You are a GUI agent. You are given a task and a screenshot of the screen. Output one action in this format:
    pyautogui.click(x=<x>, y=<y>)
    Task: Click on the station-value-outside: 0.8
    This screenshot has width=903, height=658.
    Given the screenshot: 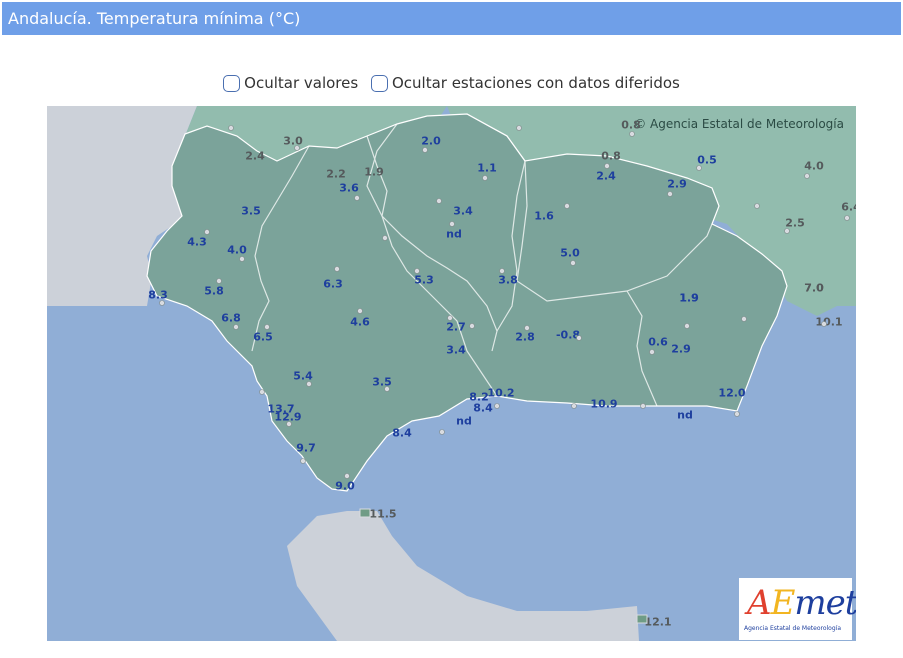 What is the action you would take?
    pyautogui.click(x=631, y=125)
    